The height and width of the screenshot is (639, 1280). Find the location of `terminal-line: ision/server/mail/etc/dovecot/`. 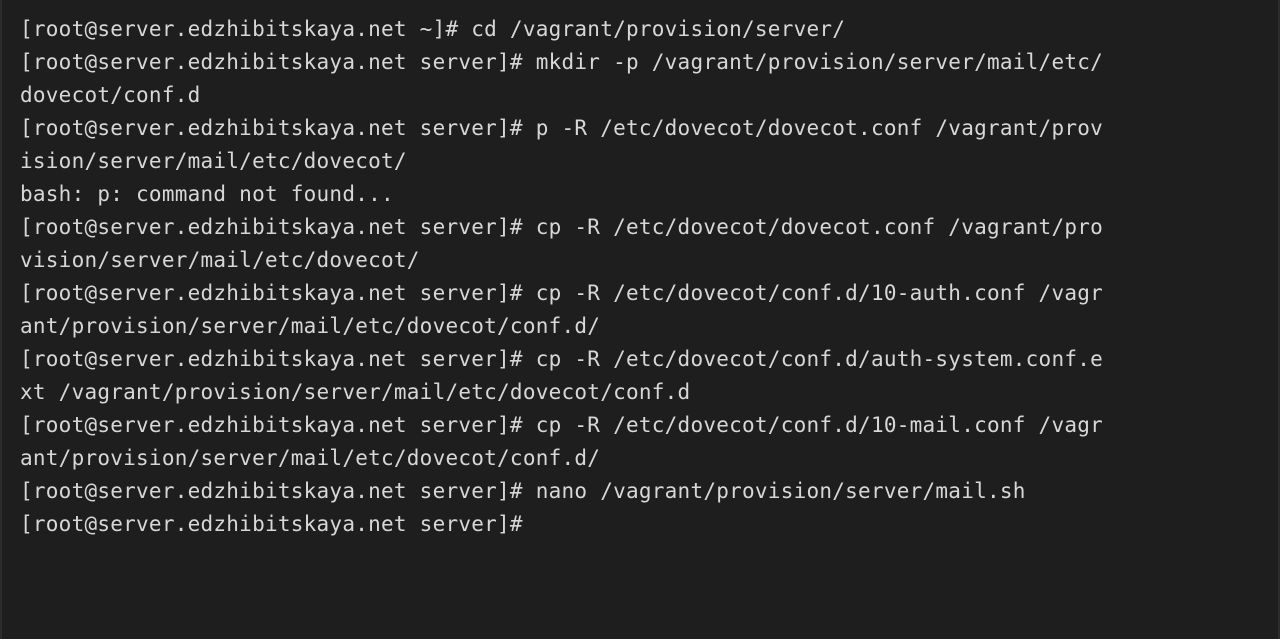

terminal-line: ision/server/mail/etc/dovecot/ is located at coordinates (213, 161).